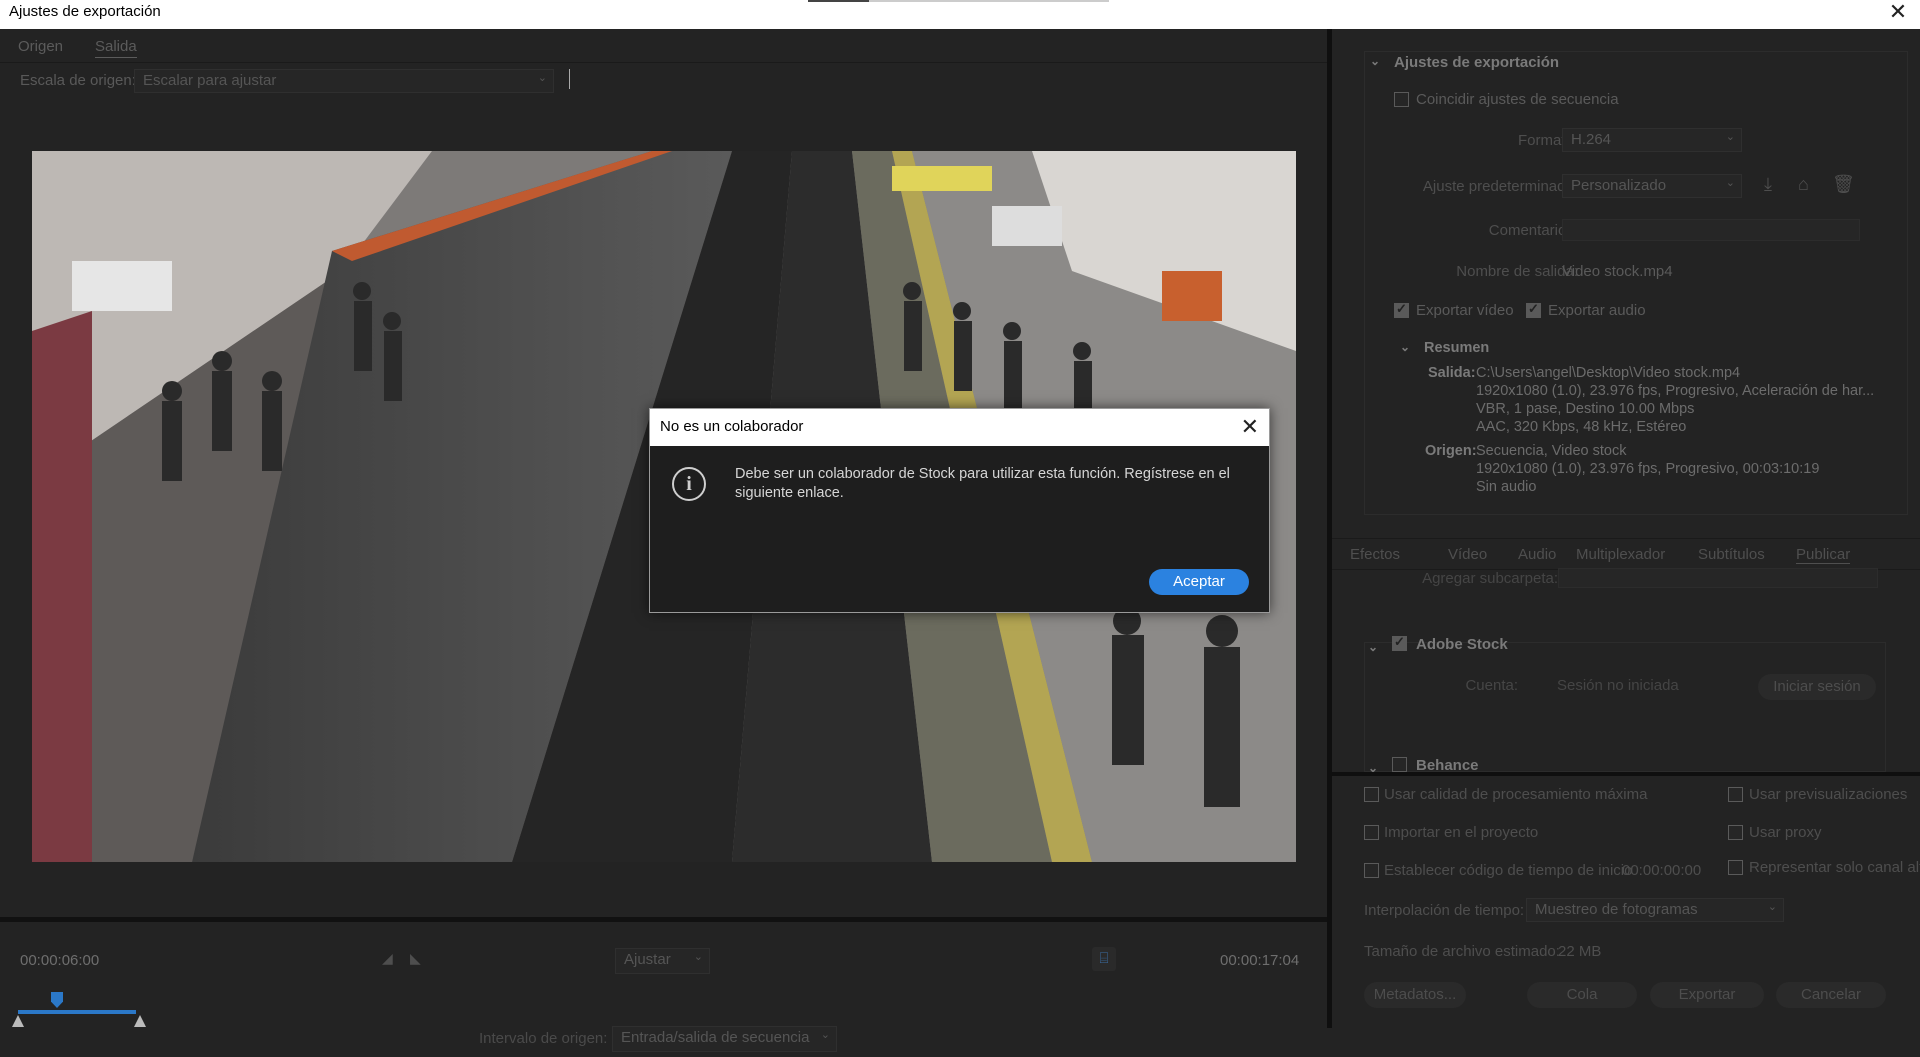  Describe the element at coordinates (1652, 140) in the screenshot. I see `format-select: H.264 ⌄` at that location.